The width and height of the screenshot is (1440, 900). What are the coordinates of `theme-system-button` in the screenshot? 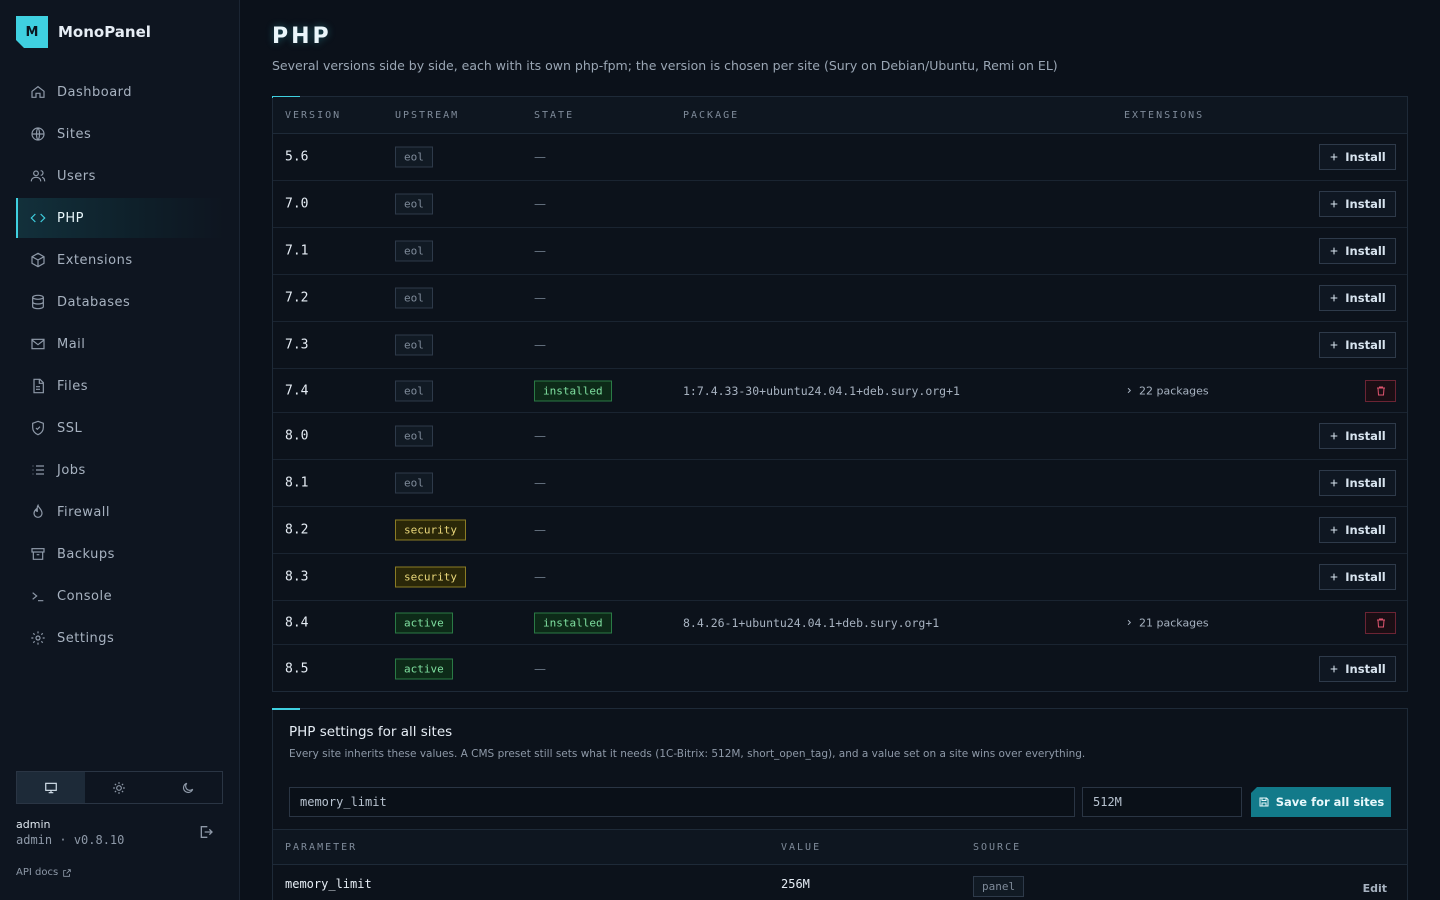 It's located at (51, 787).